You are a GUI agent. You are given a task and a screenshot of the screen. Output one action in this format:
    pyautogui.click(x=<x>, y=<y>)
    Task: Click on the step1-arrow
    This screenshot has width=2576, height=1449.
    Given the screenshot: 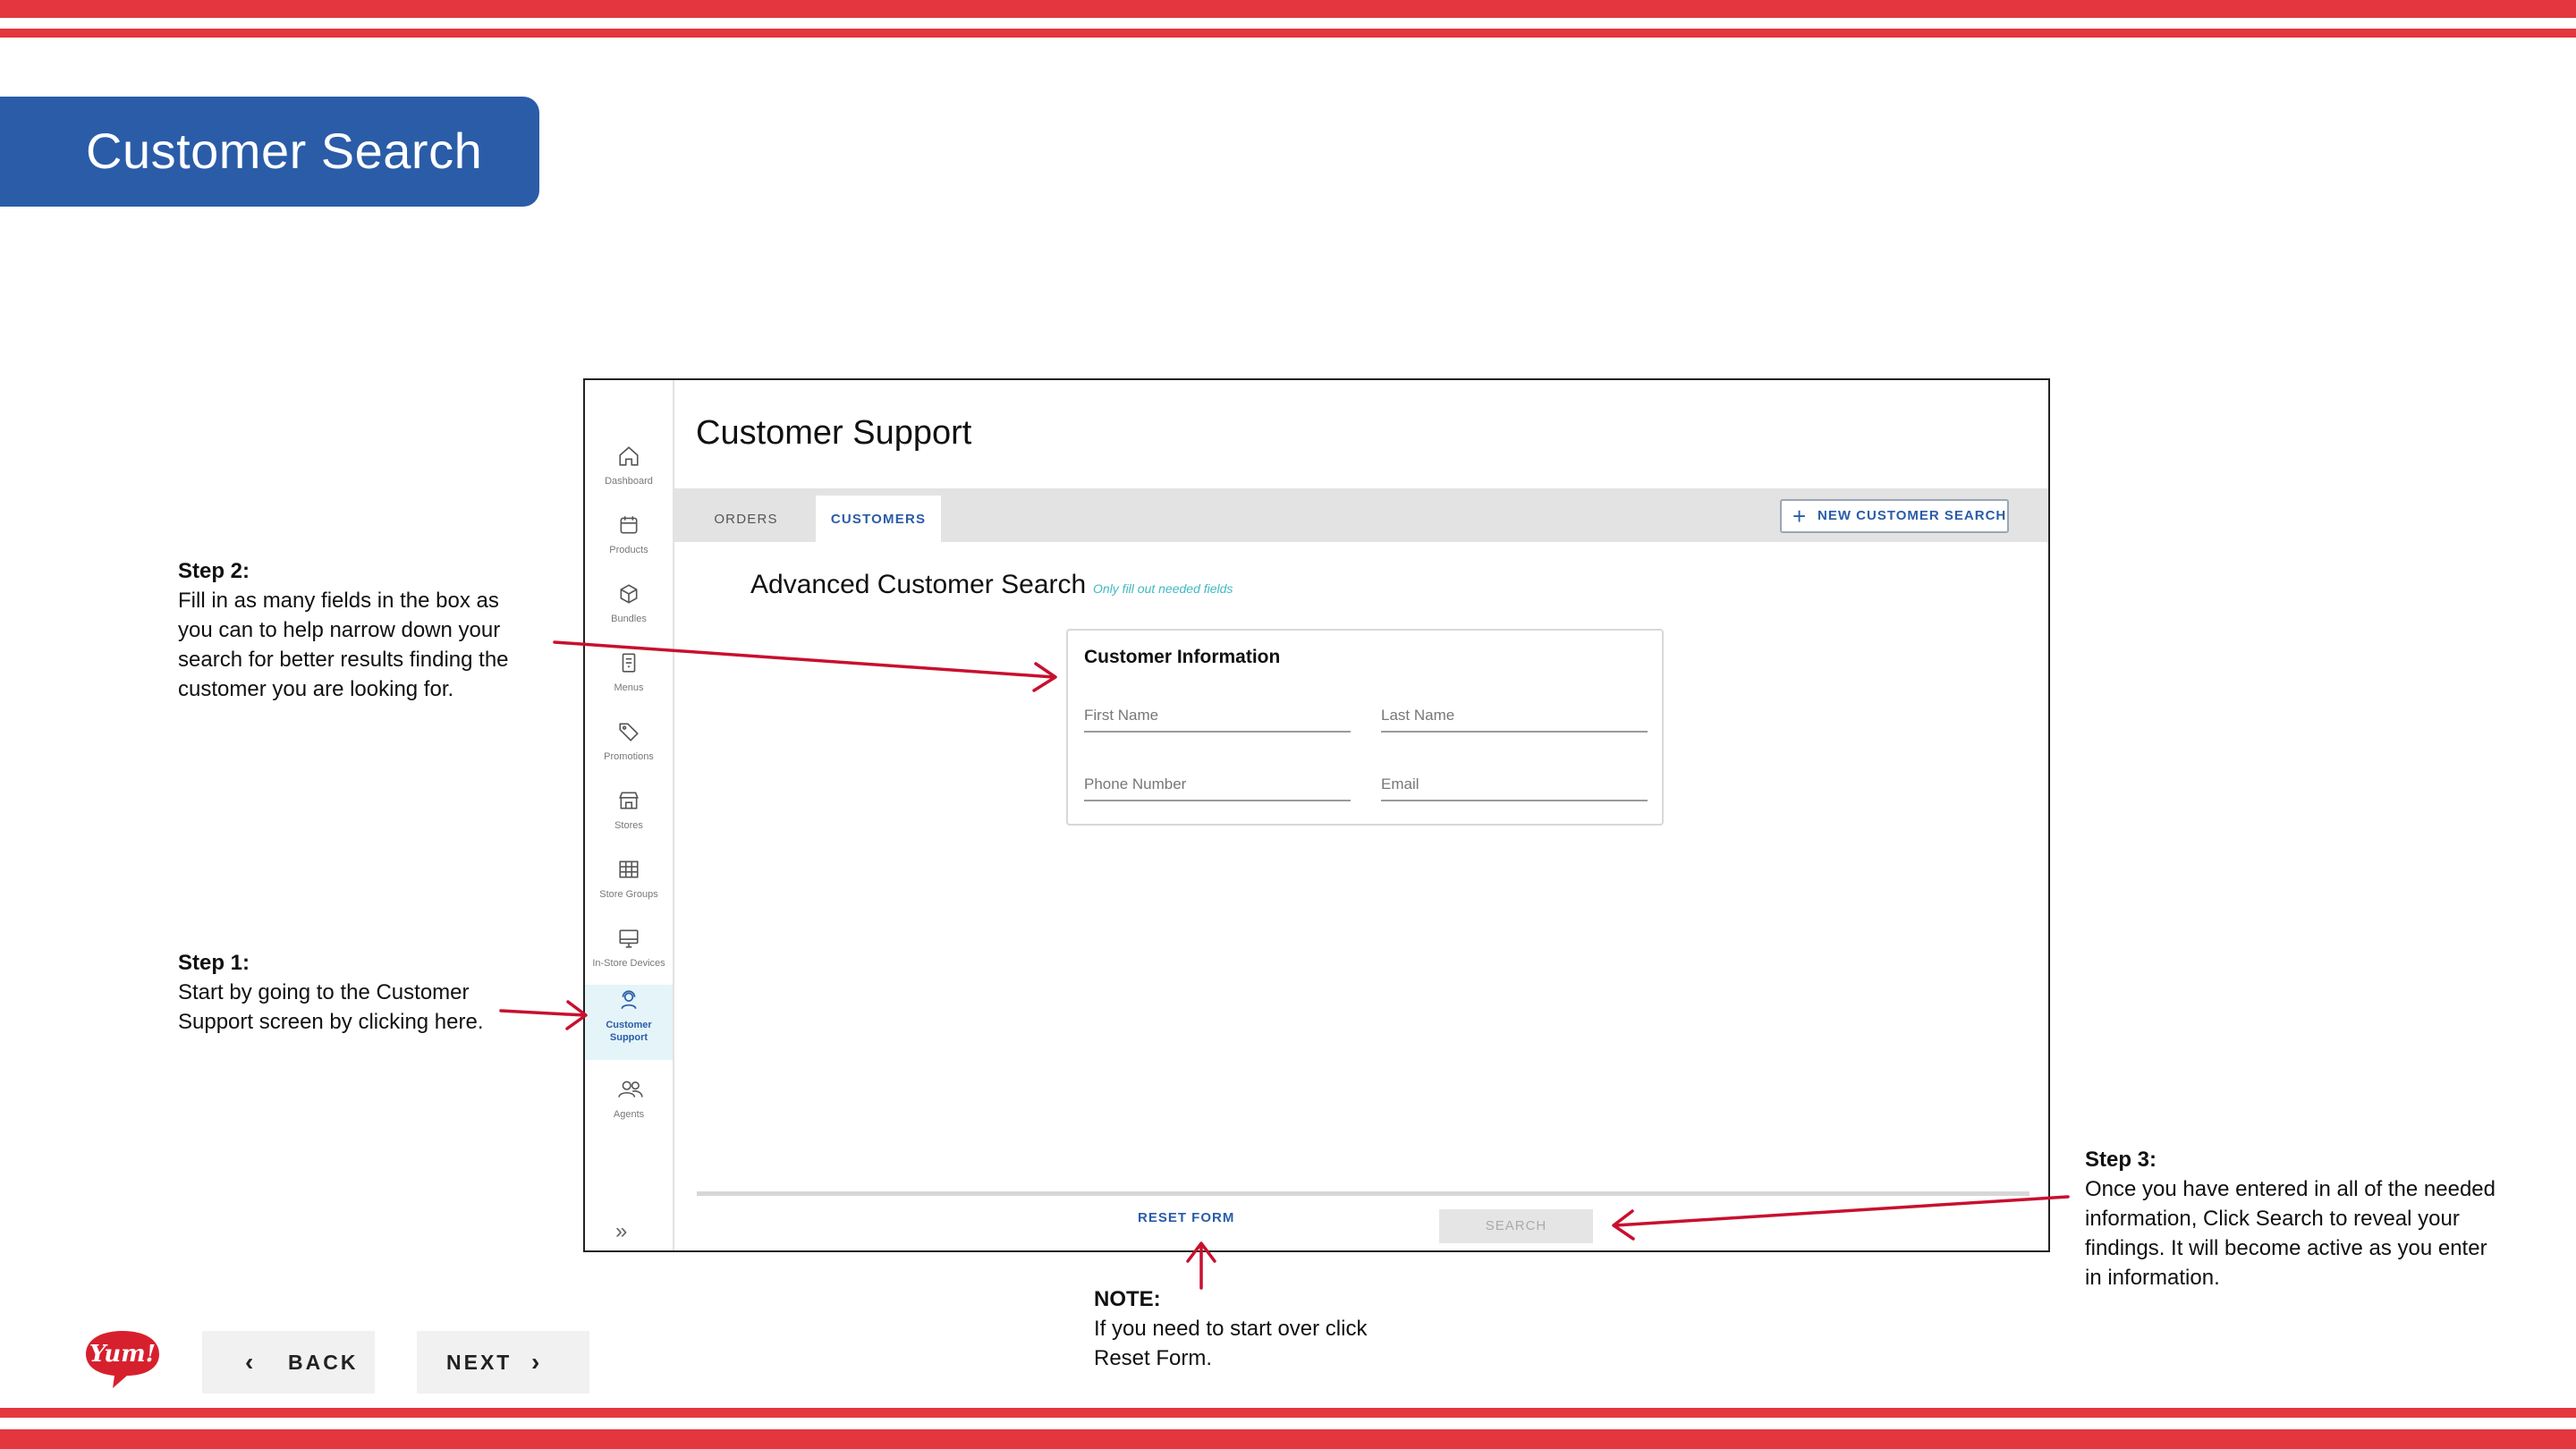 What is the action you would take?
    pyautogui.click(x=543, y=1015)
    